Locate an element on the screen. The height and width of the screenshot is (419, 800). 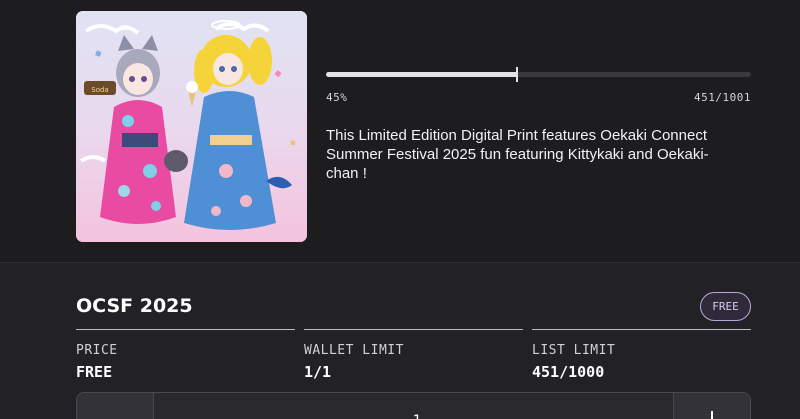
decrement-button is located at coordinates (115, 406).